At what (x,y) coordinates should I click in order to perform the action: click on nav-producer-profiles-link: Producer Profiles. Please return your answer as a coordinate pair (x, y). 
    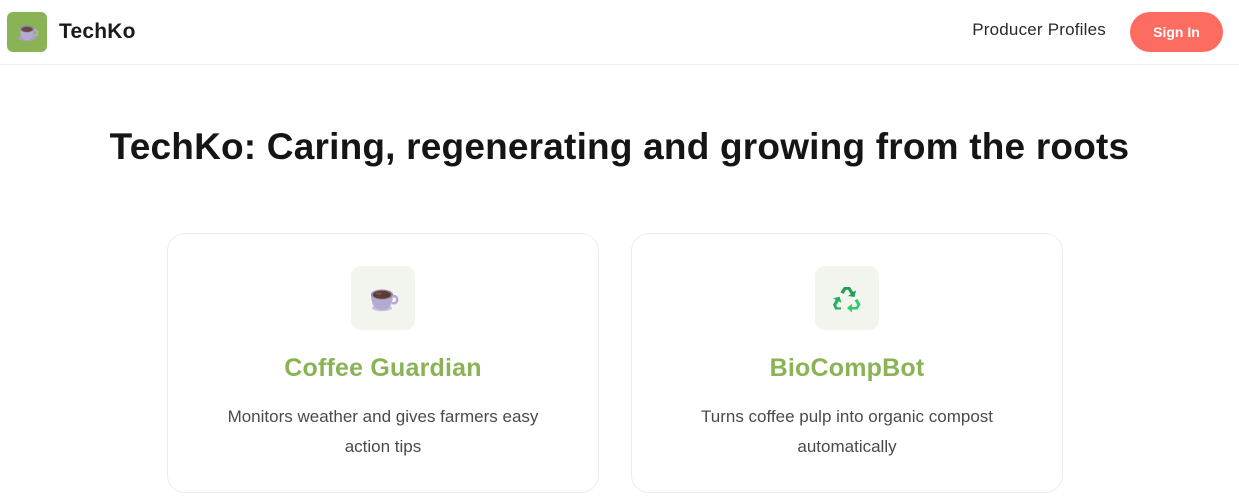
    Looking at the image, I should click on (1039, 30).